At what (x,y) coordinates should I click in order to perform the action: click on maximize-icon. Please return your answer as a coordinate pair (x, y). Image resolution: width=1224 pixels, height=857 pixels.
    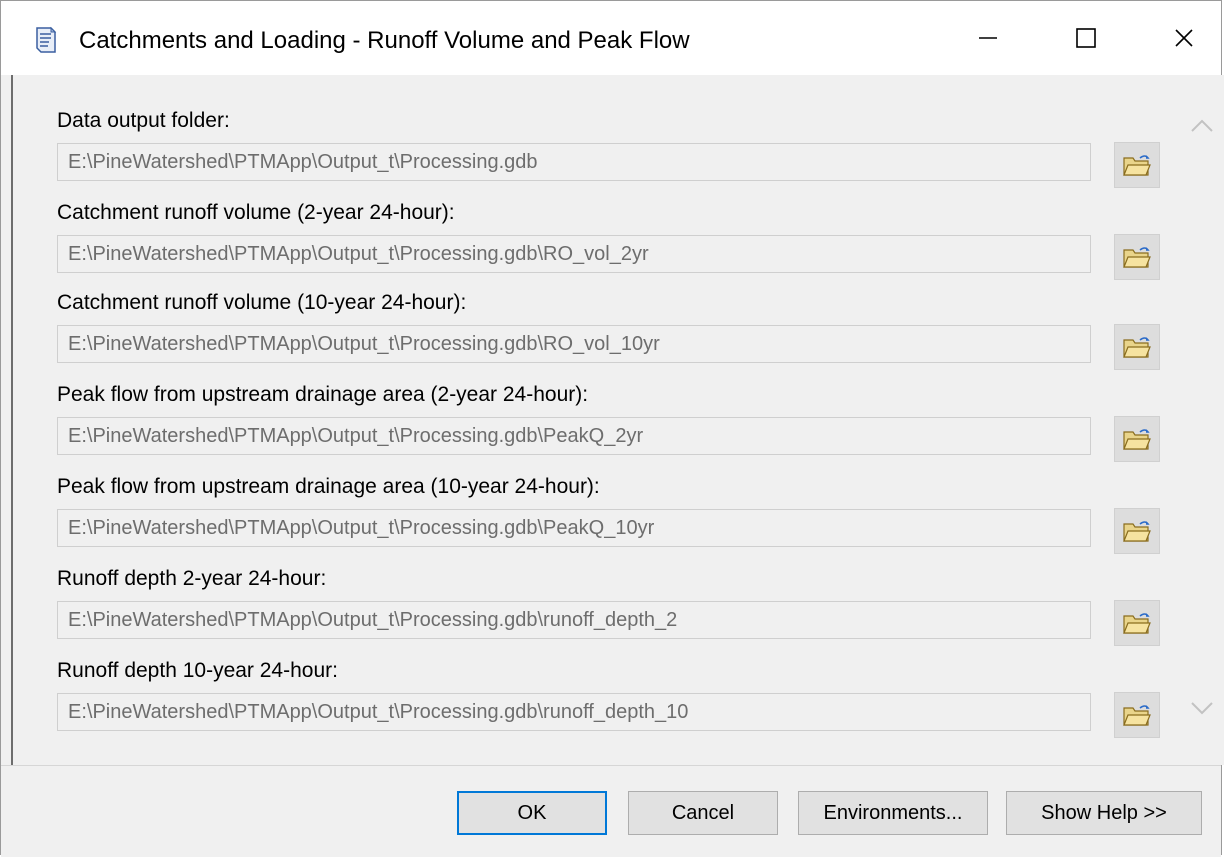
    Looking at the image, I should click on (1086, 38).